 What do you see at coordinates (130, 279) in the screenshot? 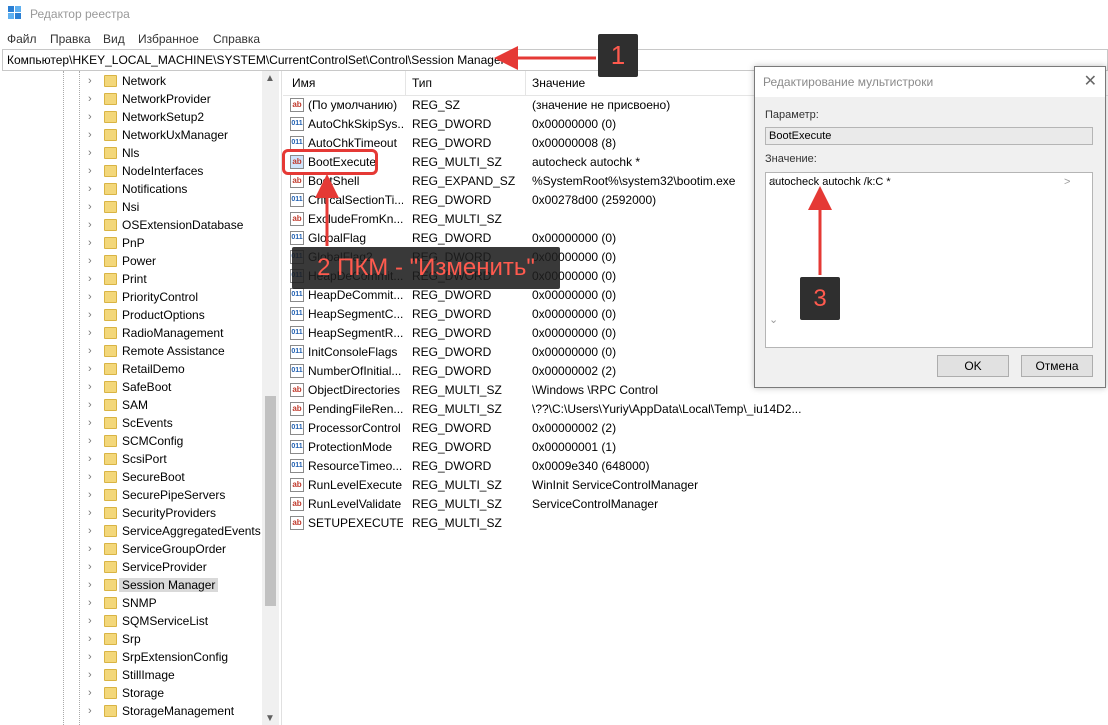
I see `tree-item: › Print` at bounding box center [130, 279].